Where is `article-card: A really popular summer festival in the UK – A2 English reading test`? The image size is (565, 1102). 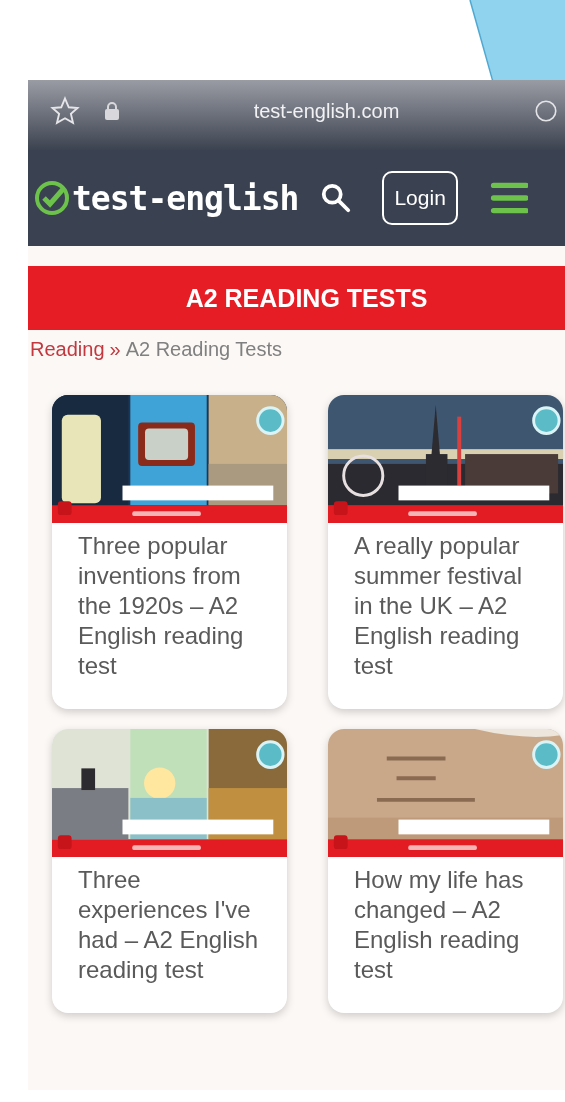
article-card: A really popular summer festival in the UK – A2 English reading test is located at coordinates (445, 552).